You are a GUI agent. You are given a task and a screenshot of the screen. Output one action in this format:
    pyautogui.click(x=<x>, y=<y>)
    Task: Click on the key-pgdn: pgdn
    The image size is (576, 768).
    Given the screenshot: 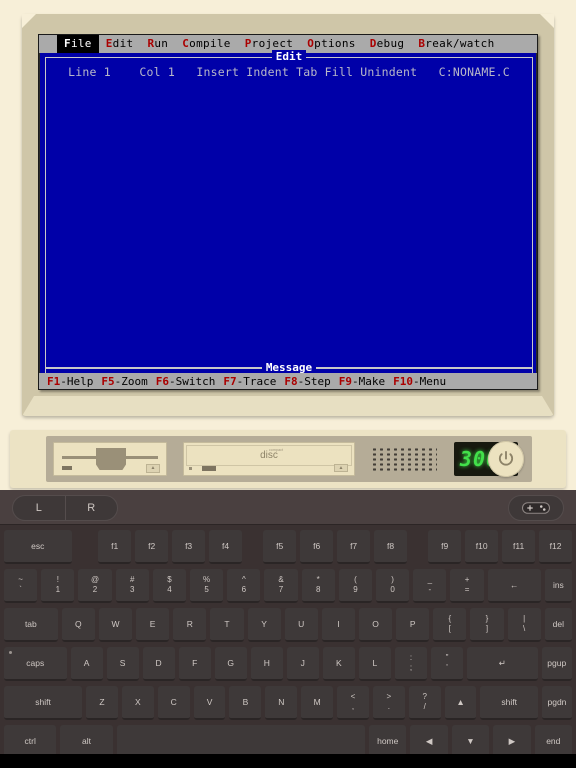 What is the action you would take?
    pyautogui.click(x=557, y=703)
    